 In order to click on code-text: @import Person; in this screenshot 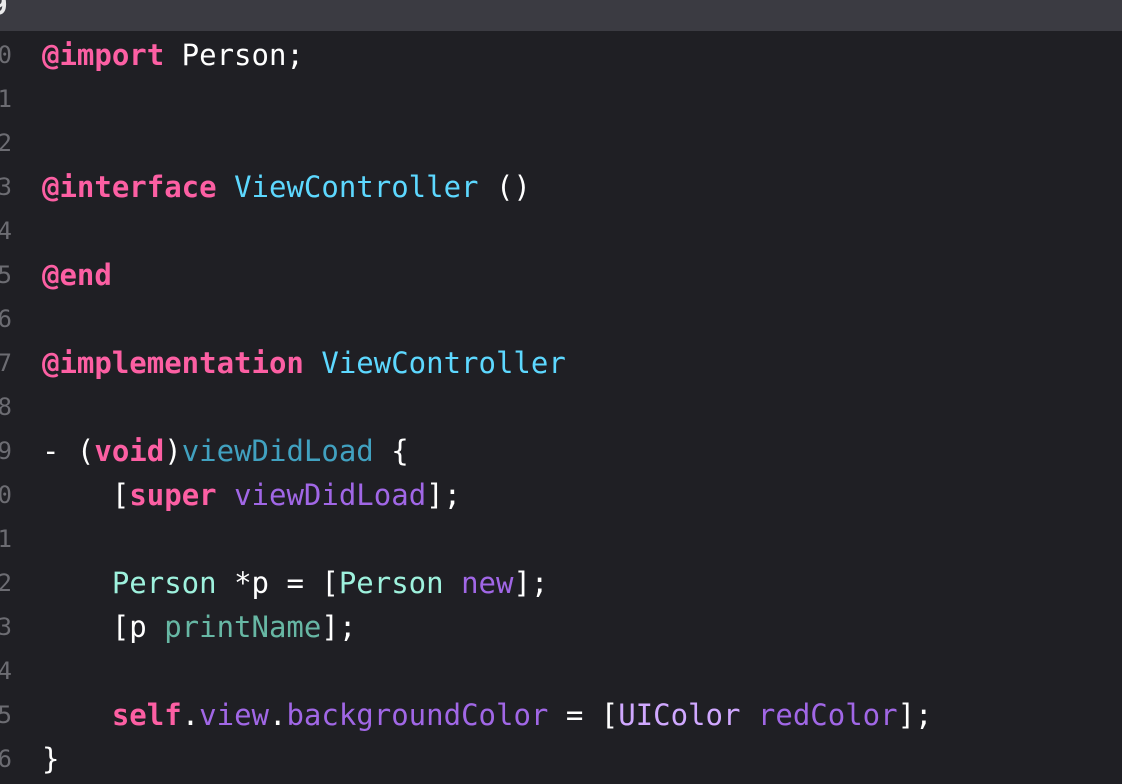, I will do `click(173, 55)`.